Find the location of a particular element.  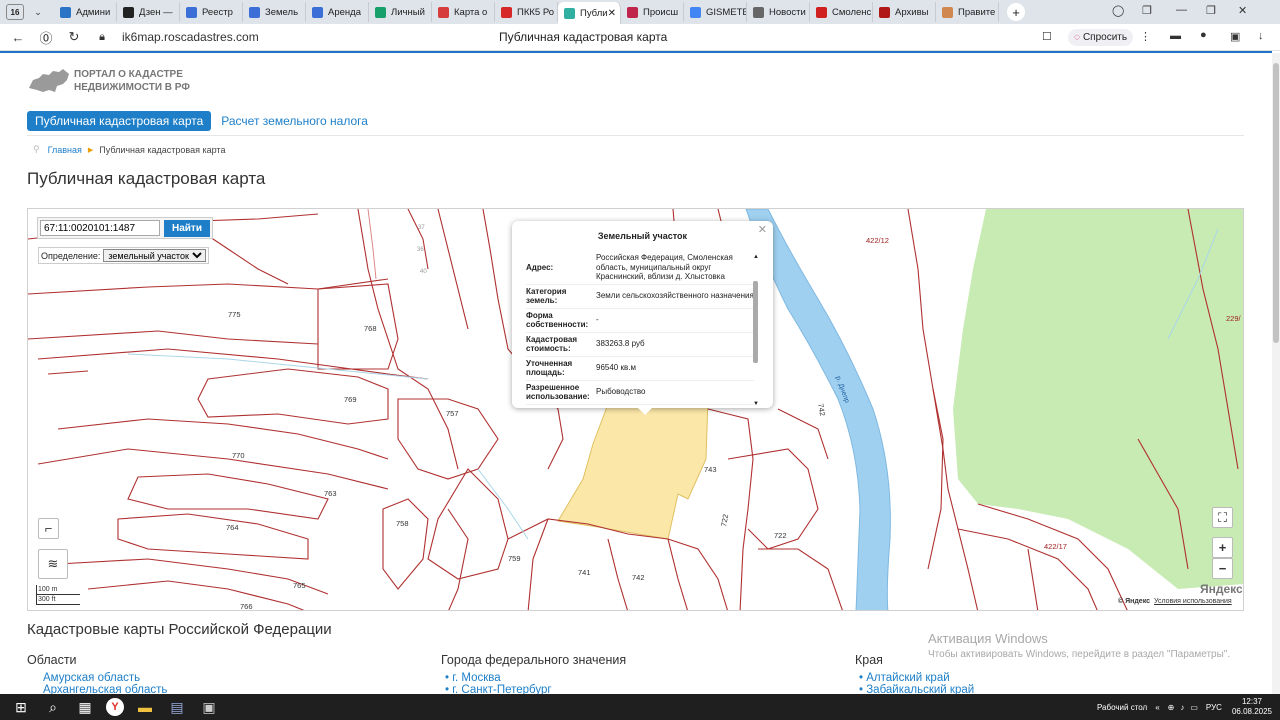

extension-icon: ▬ is located at coordinates (1175, 36).